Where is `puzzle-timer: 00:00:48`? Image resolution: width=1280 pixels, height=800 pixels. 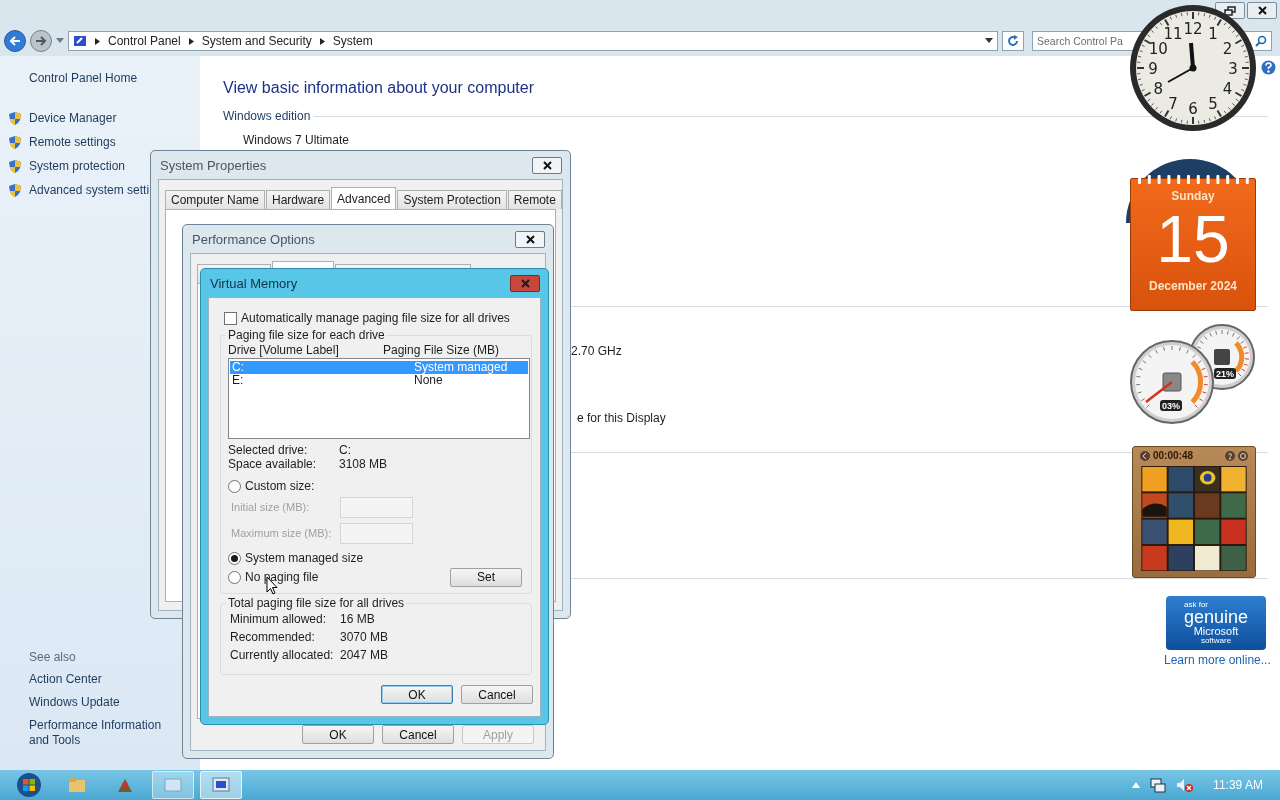
puzzle-timer: 00:00:48 is located at coordinates (1173, 456).